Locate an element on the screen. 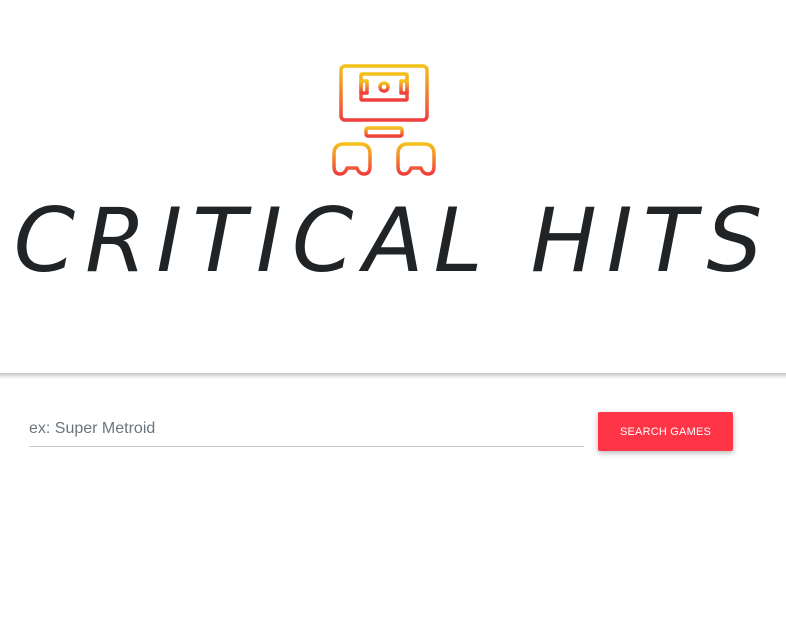  hero-divider is located at coordinates (393, 376).